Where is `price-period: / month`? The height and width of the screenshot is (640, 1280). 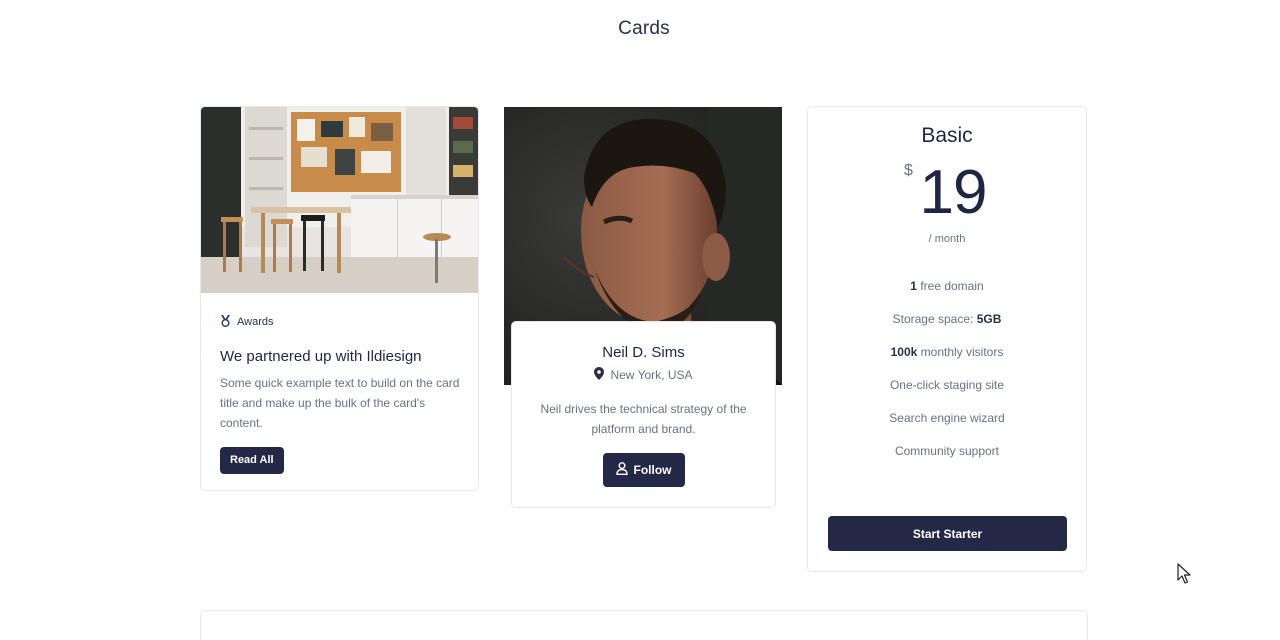
price-period: / month is located at coordinates (947, 239).